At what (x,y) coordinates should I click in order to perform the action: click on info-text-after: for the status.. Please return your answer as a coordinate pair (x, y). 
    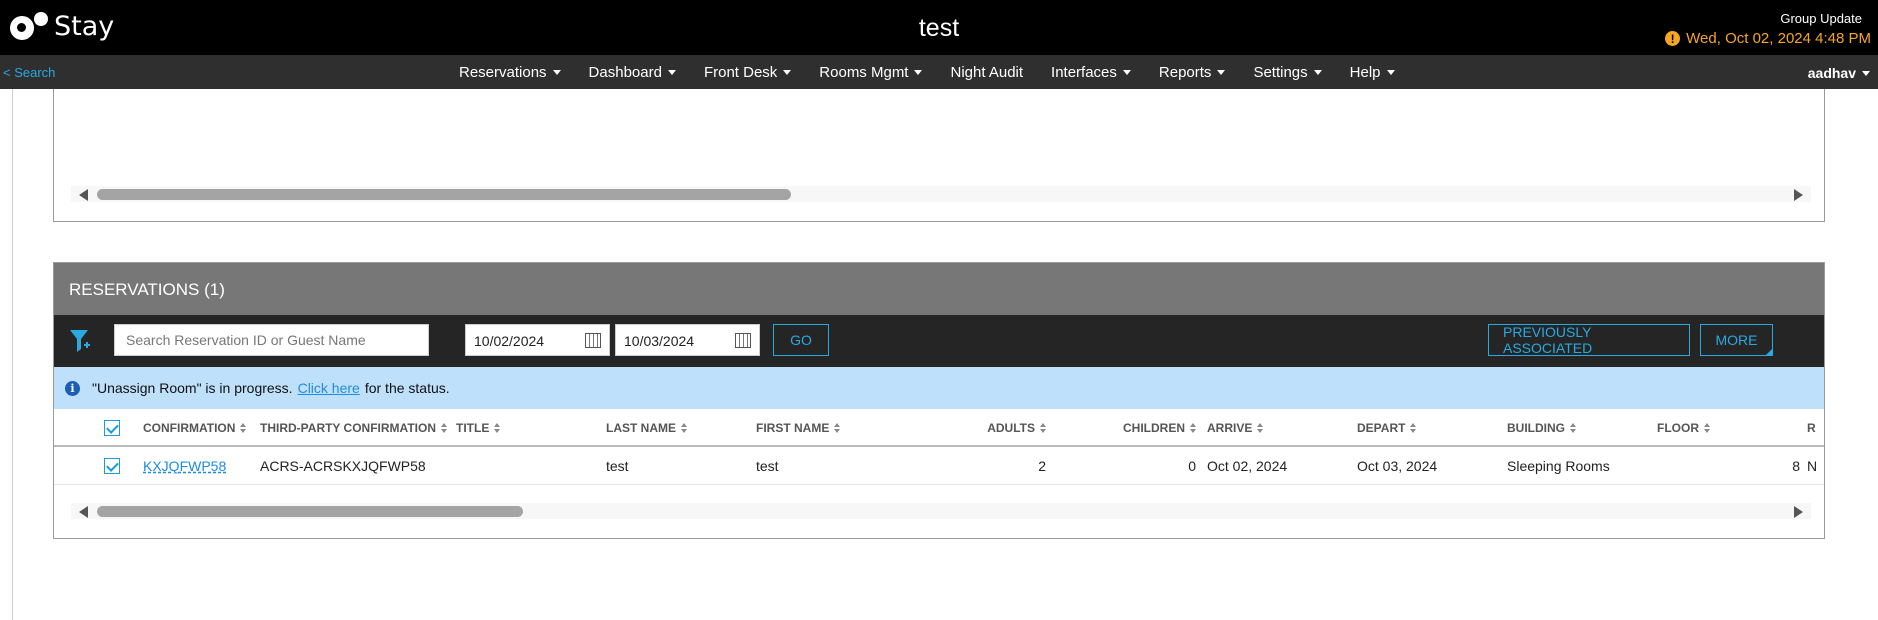
    Looking at the image, I should click on (407, 388).